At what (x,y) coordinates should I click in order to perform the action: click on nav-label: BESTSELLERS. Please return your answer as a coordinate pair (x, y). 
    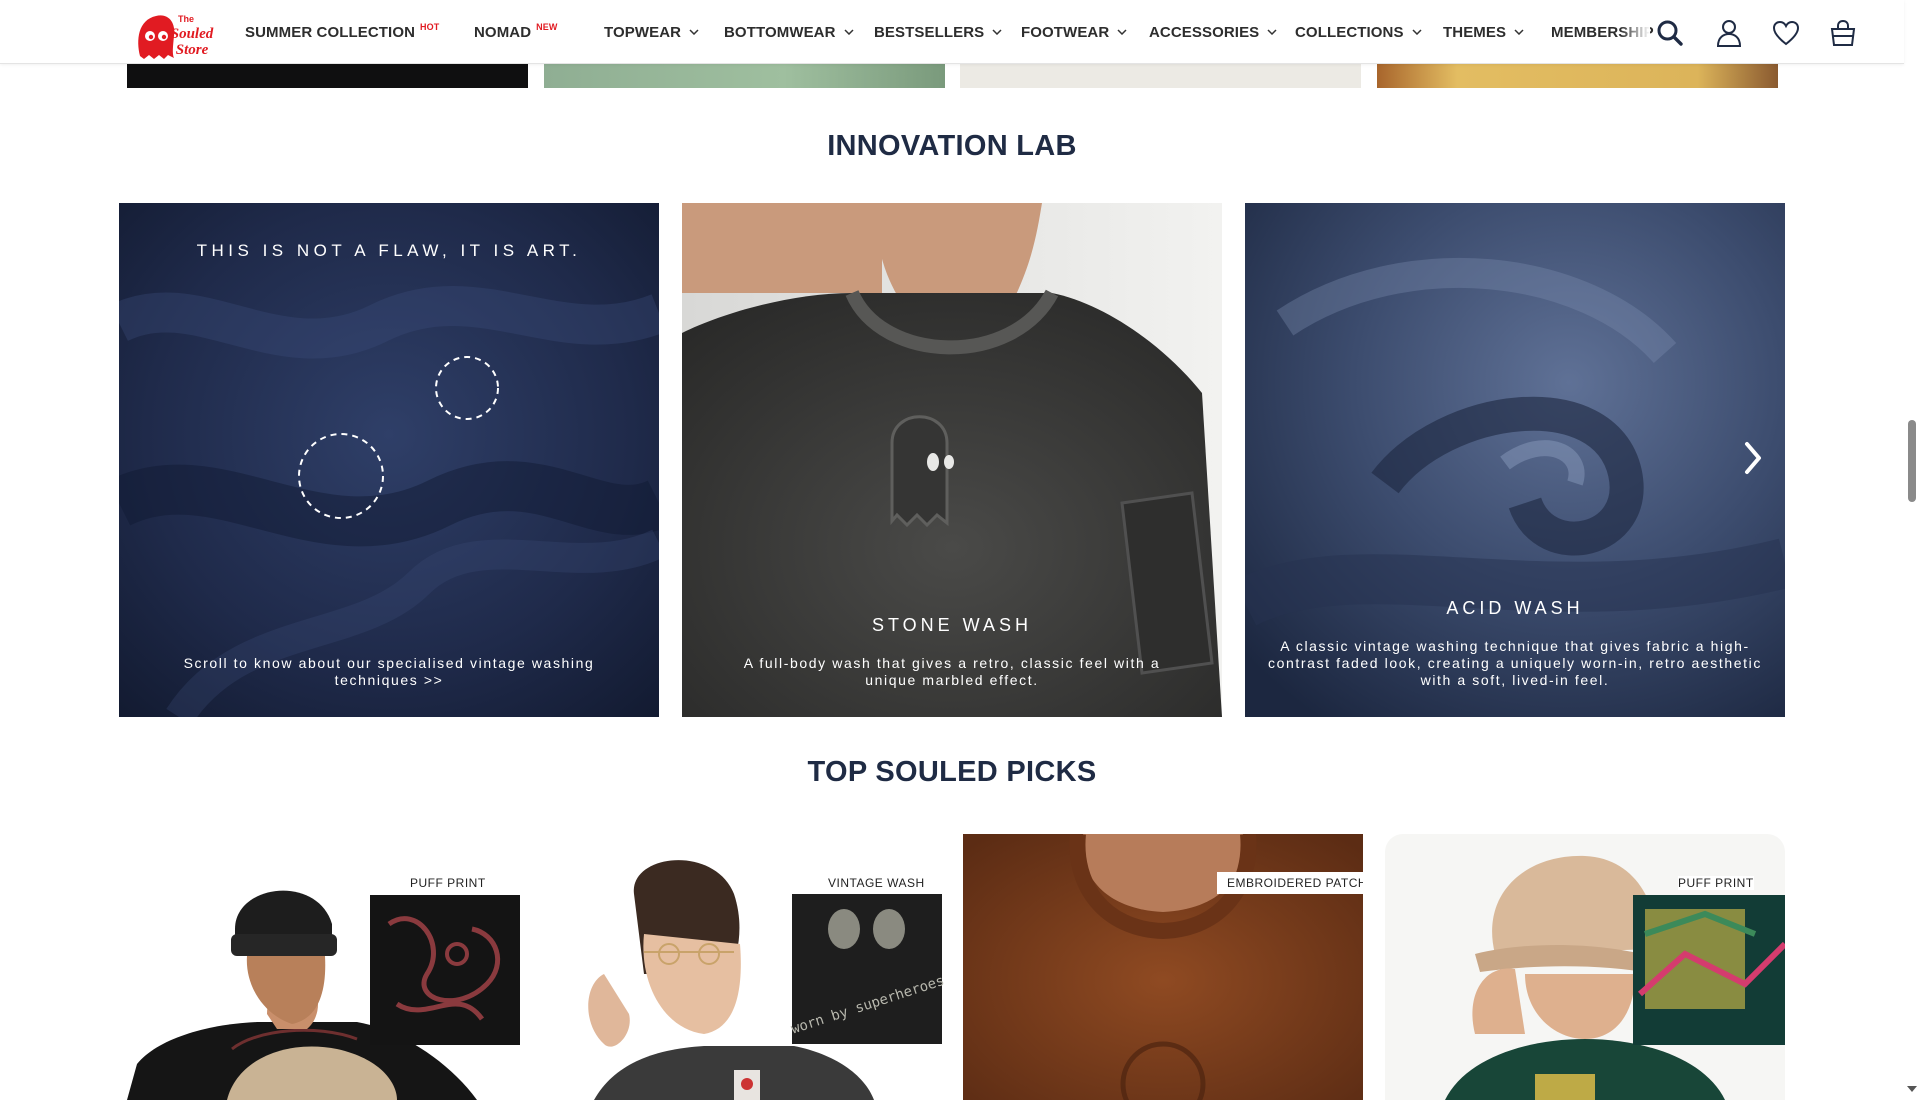
    Looking at the image, I should click on (929, 32).